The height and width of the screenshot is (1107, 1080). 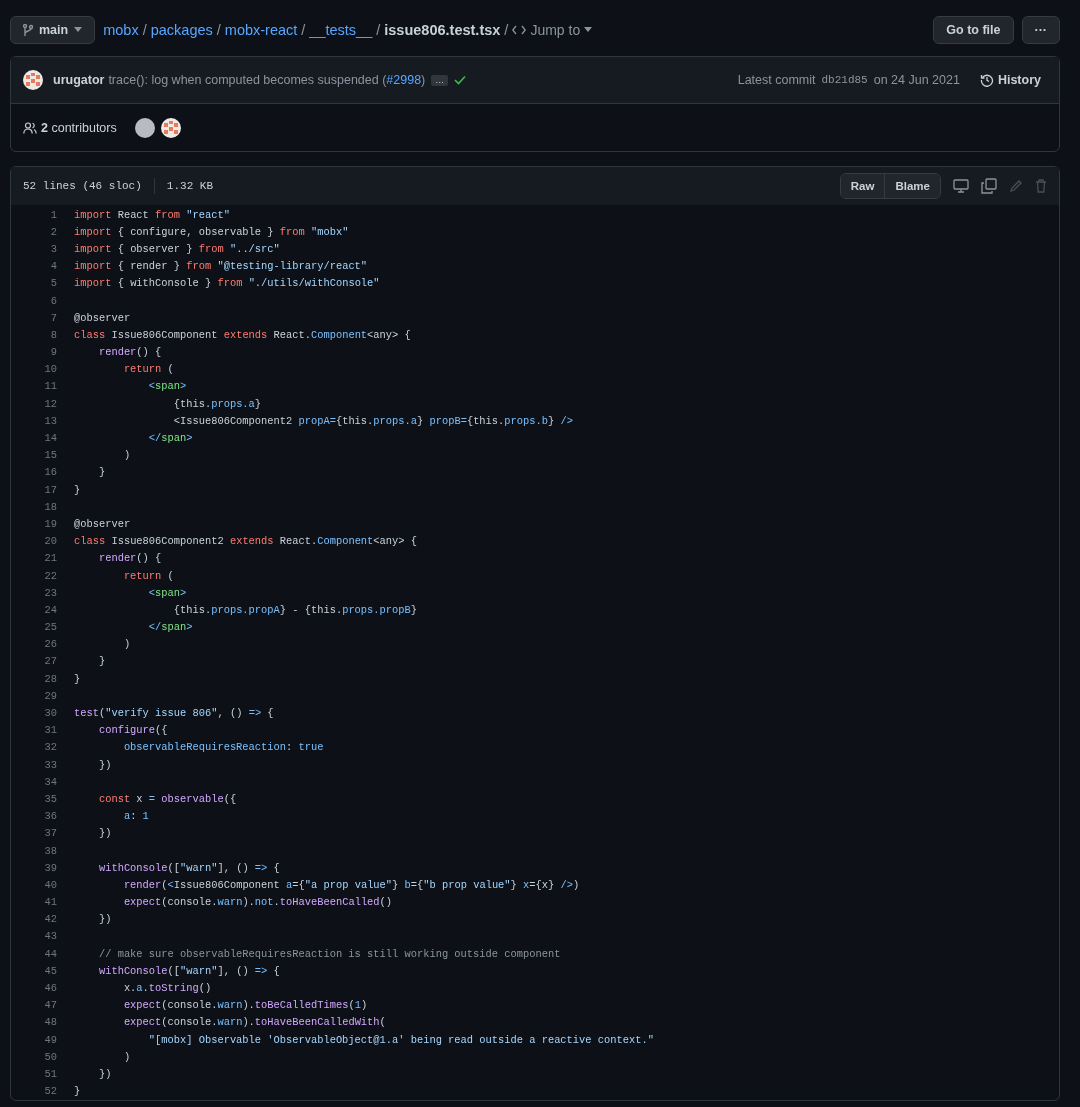 I want to click on breadcrumb-link: __tests__, so click(x=341, y=29).